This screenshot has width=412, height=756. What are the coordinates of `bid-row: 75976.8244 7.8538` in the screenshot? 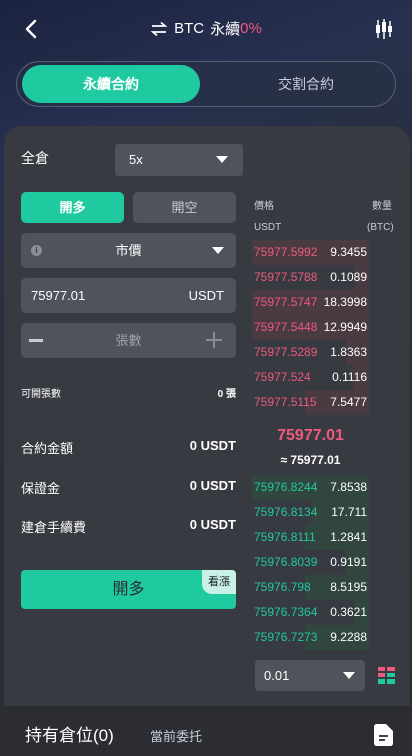 It's located at (310, 487).